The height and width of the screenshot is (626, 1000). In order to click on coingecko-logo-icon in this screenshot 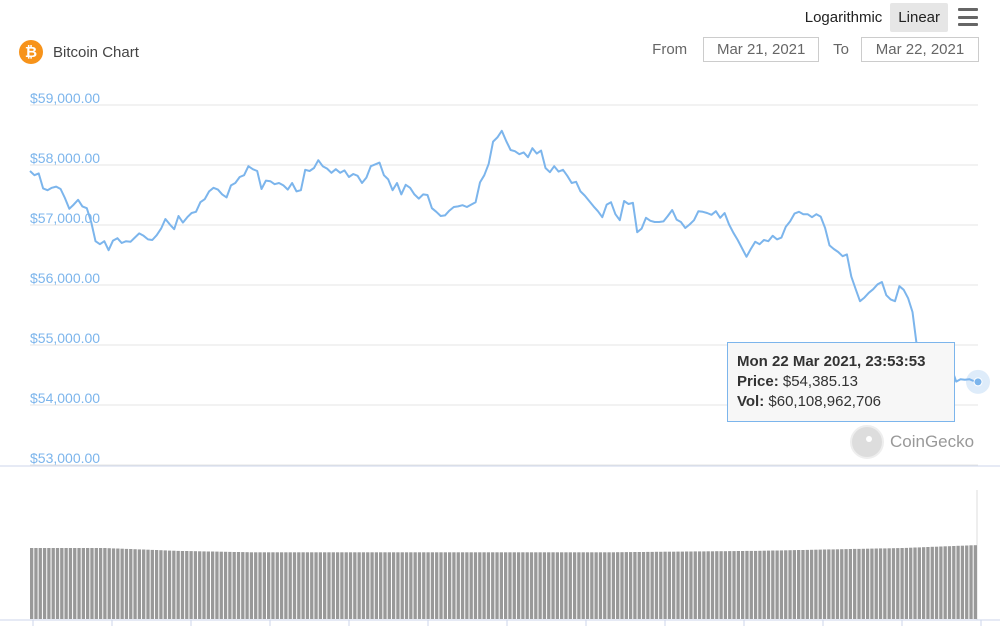, I will do `click(867, 442)`.